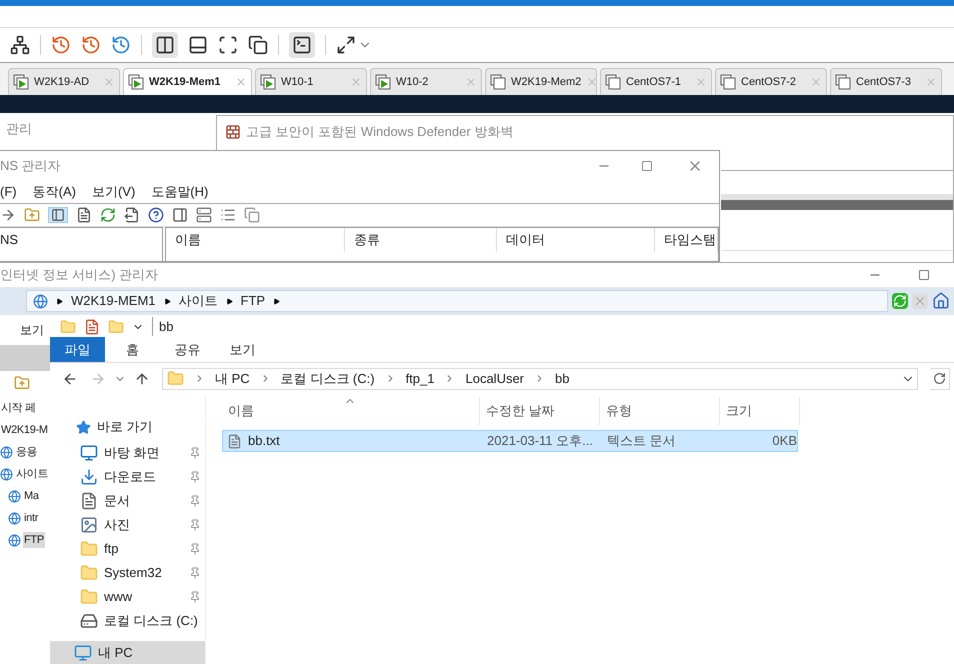 Image resolution: width=954 pixels, height=664 pixels. Describe the element at coordinates (900, 301) in the screenshot. I see `go-button` at that location.